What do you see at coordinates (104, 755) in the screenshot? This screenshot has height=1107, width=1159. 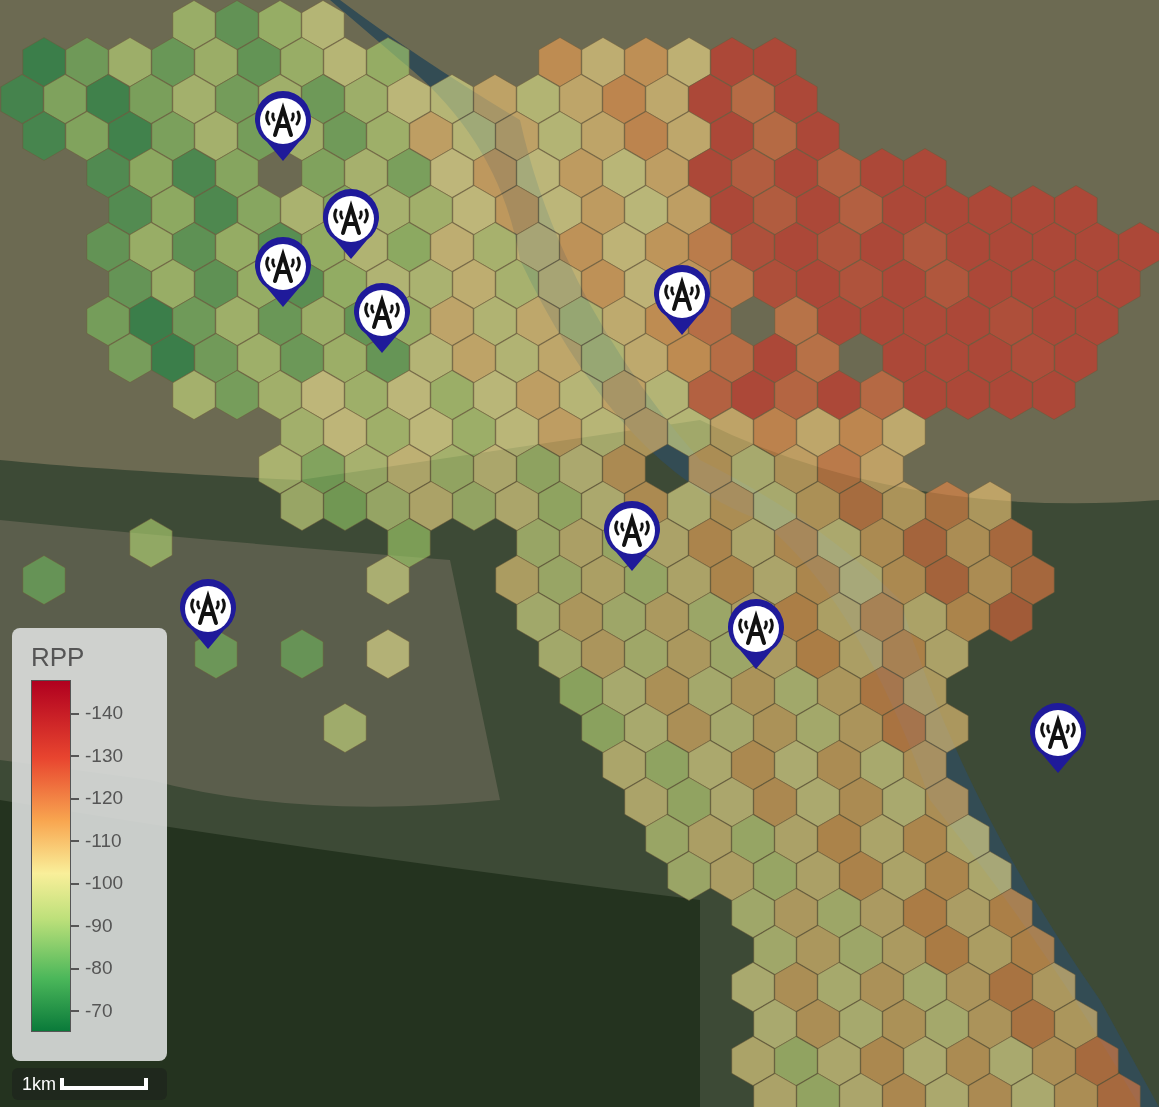 I see `legend-tick-label: -130` at bounding box center [104, 755].